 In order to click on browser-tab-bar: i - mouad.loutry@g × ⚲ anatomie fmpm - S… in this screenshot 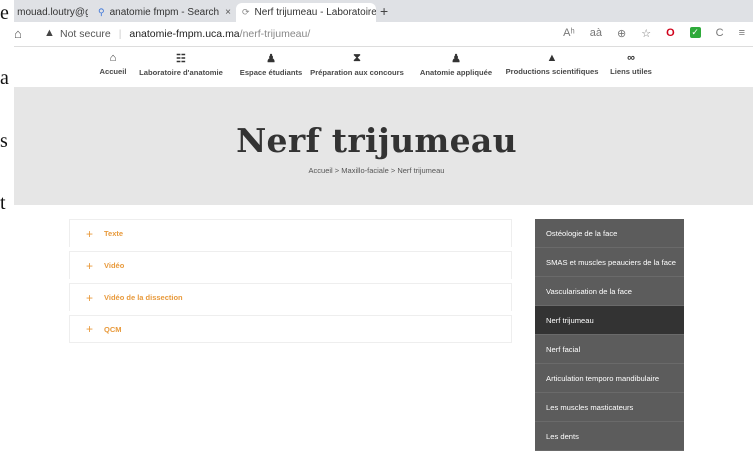, I will do `click(376, 11)`.